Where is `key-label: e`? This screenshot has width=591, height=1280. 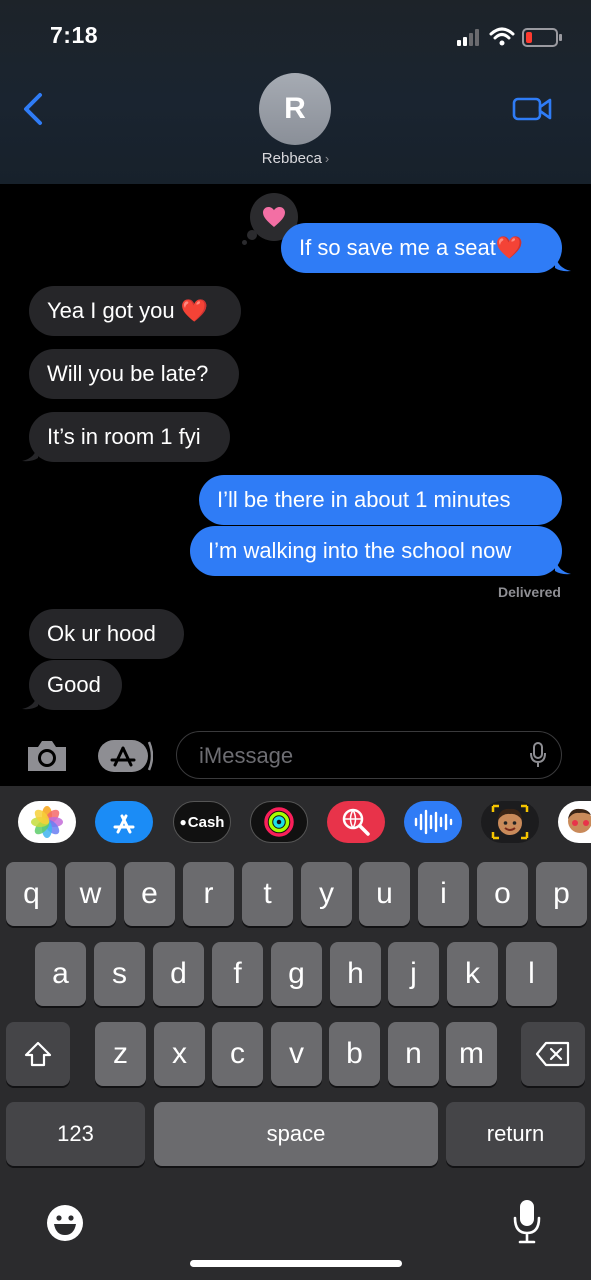 key-label: e is located at coordinates (149, 893).